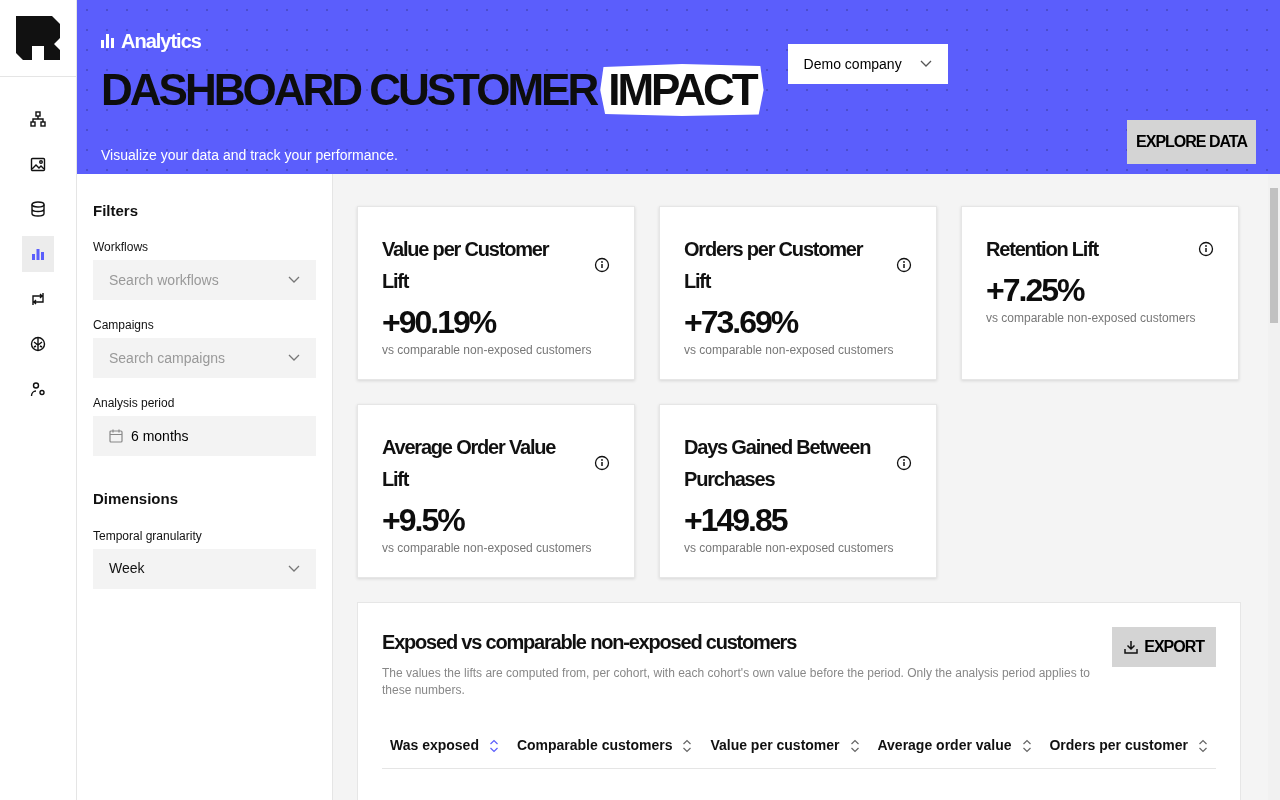 This screenshot has height=800, width=1280. What do you see at coordinates (151, 41) in the screenshot?
I see `section-title: Analytics` at bounding box center [151, 41].